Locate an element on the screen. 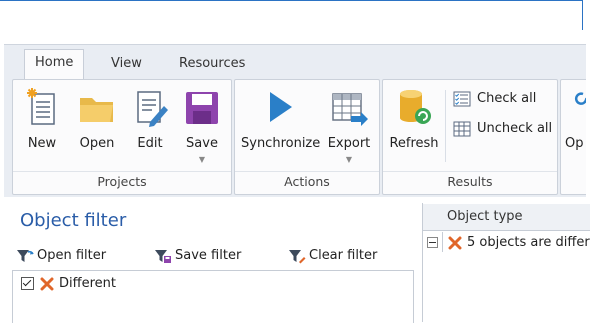 This screenshot has width=590, height=323. table-row: 5 objects are differ is located at coordinates (506, 243).